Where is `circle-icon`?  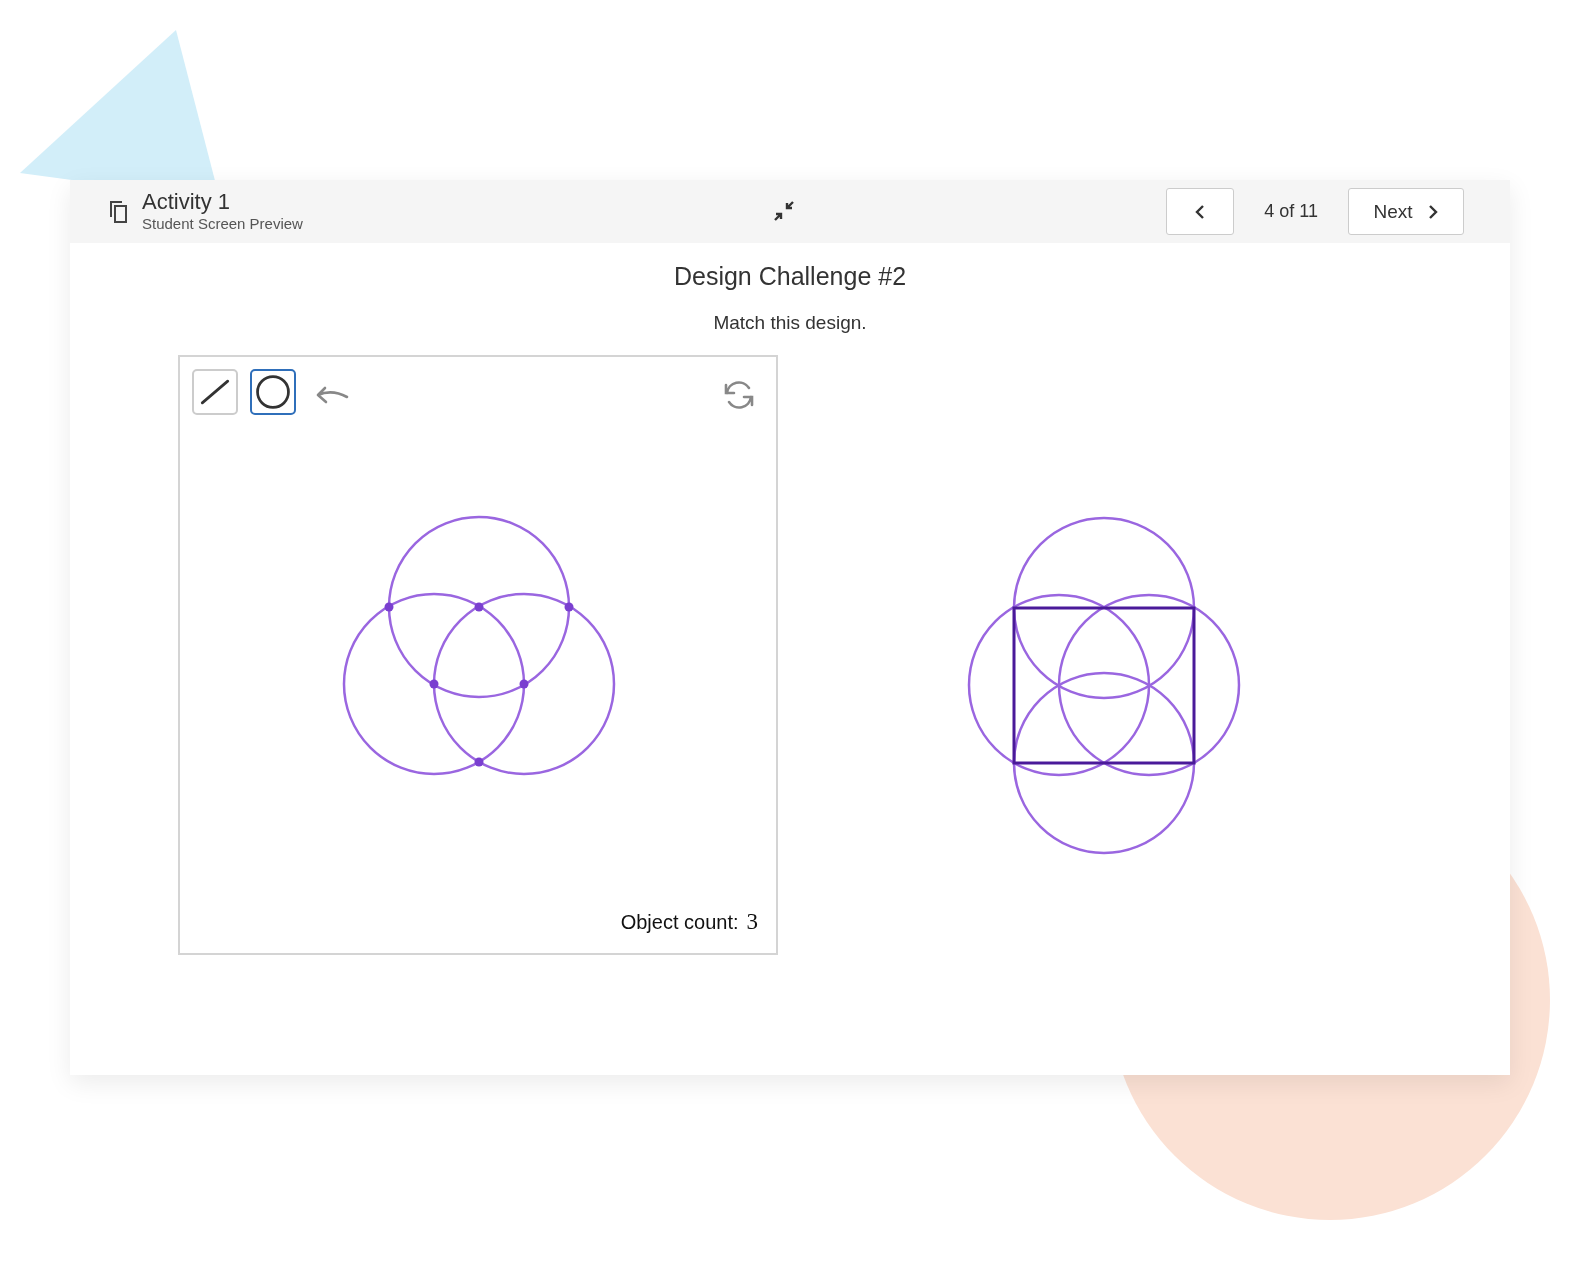
circle-icon is located at coordinates (273, 392).